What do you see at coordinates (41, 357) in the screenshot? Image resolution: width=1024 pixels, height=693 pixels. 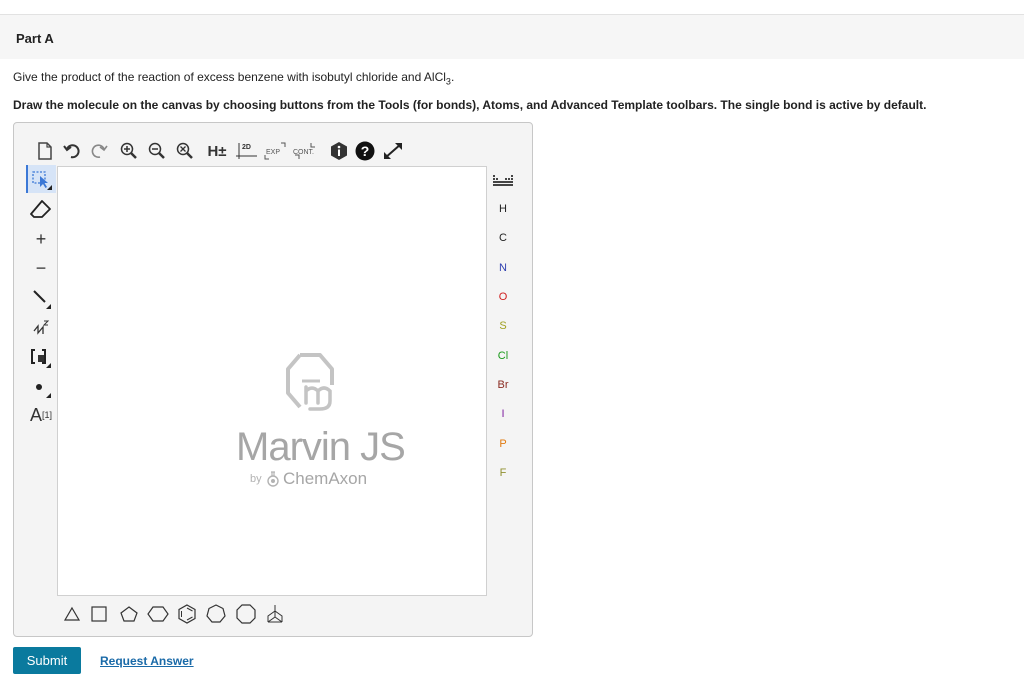 I see `bracket-icon` at bounding box center [41, 357].